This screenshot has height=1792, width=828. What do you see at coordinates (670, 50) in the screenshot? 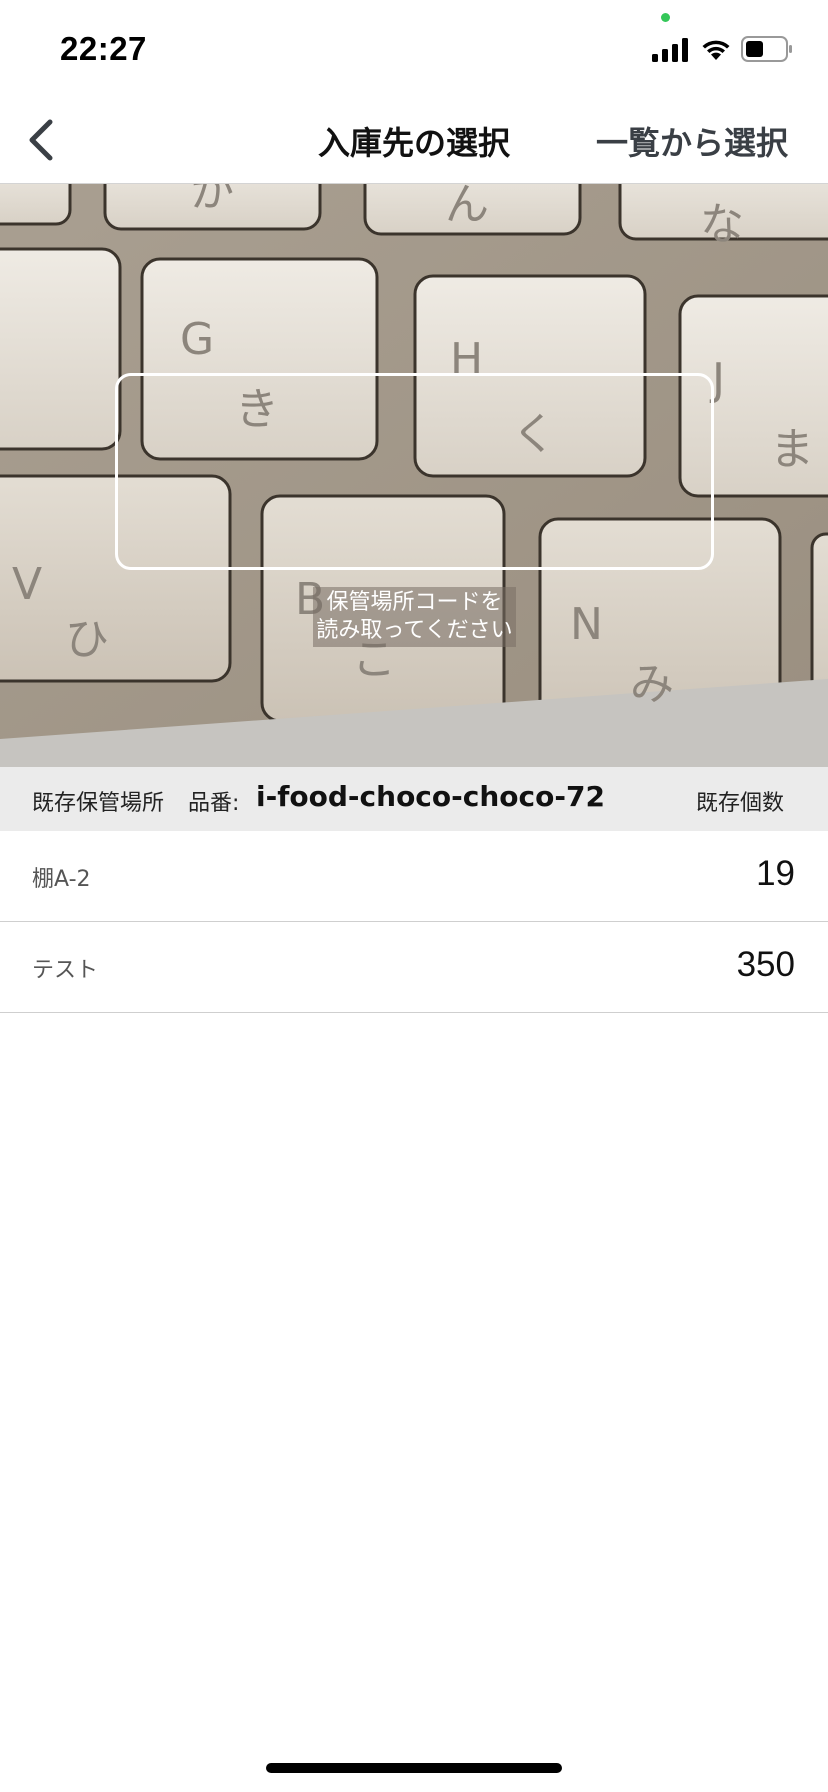
I see `signal-icon` at bounding box center [670, 50].